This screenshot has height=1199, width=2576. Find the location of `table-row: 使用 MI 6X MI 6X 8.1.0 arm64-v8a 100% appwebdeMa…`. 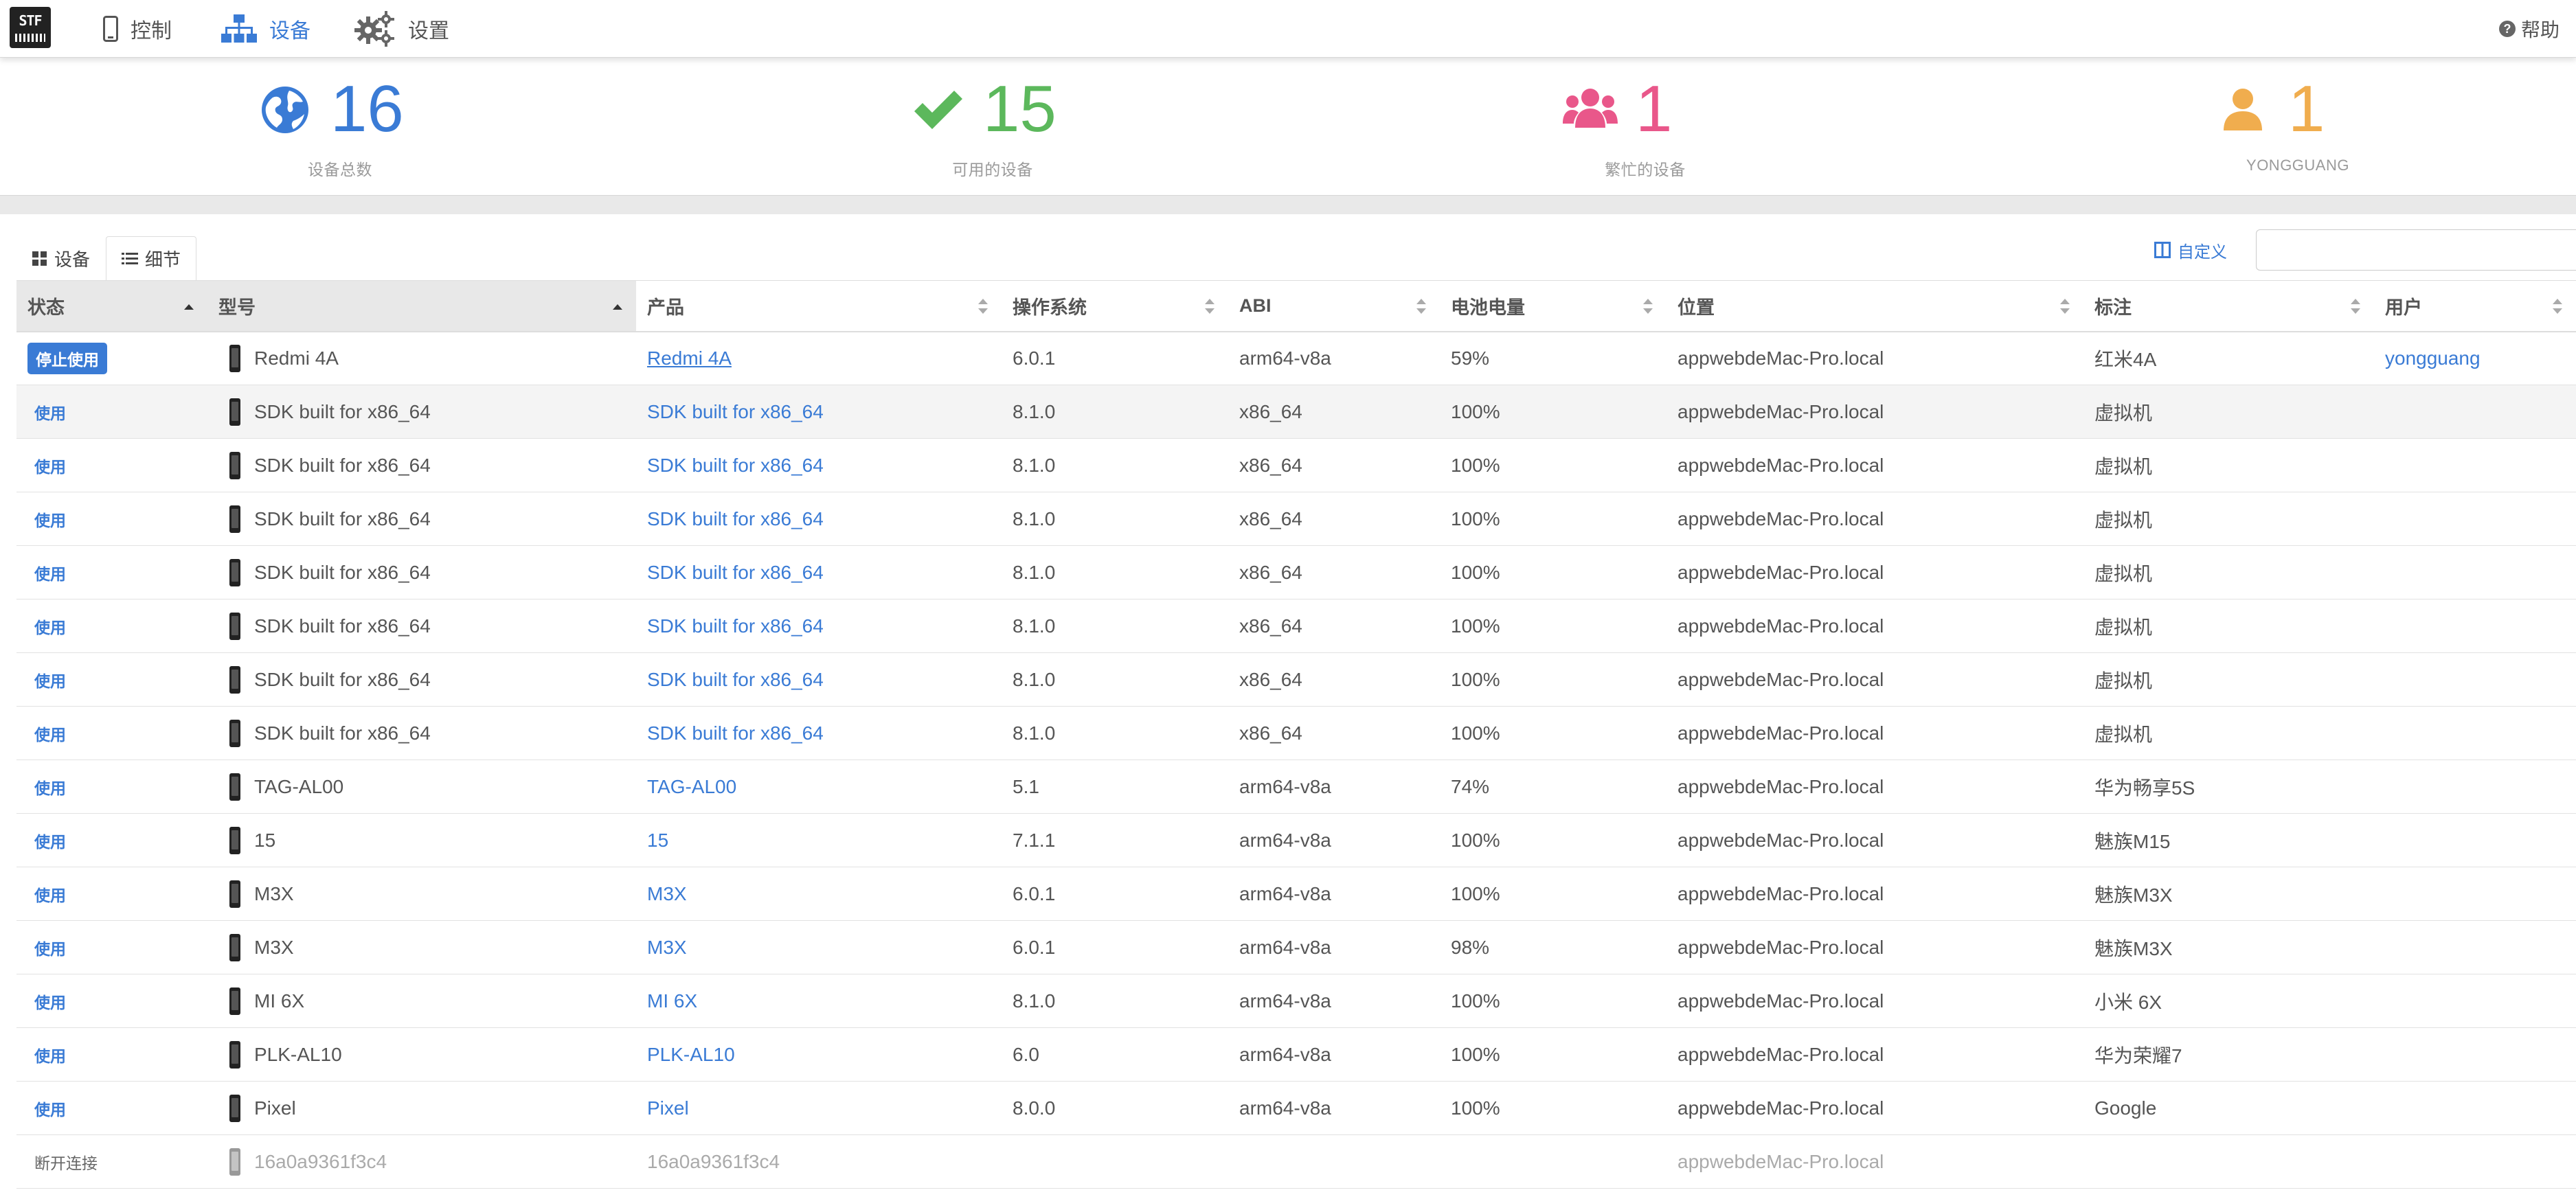

table-row: 使用 MI 6X MI 6X 8.1.0 arm64-v8a 100% appwebdeMa… is located at coordinates (1296, 1001).